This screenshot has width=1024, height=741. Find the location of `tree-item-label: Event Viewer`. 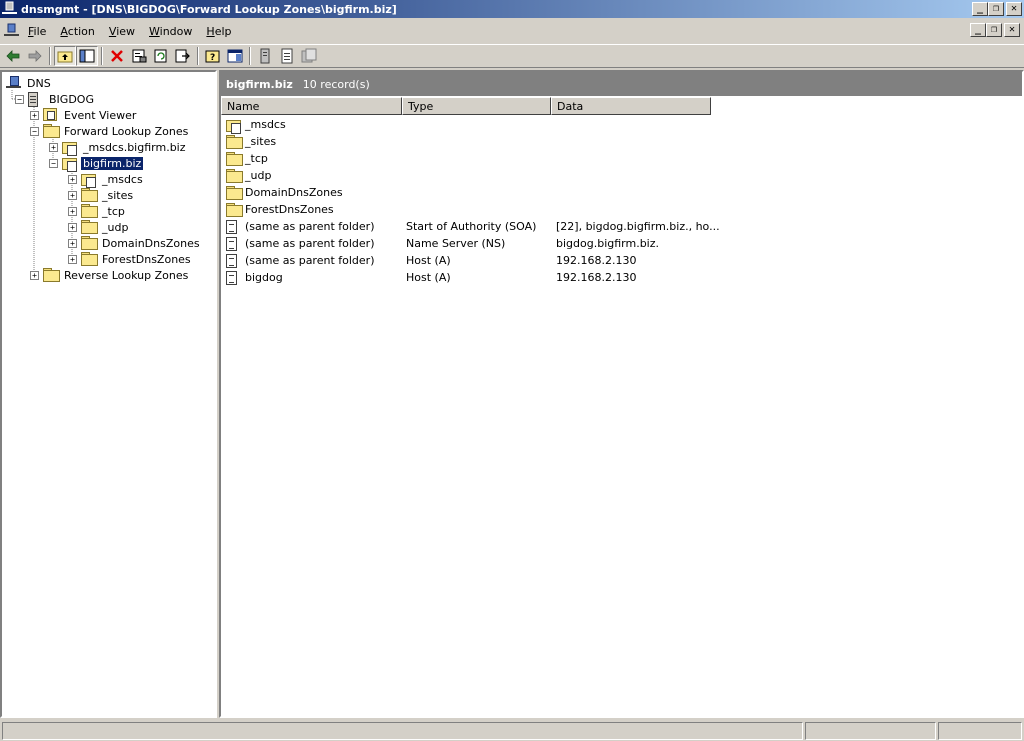

tree-item-label: Event Viewer is located at coordinates (100, 115).